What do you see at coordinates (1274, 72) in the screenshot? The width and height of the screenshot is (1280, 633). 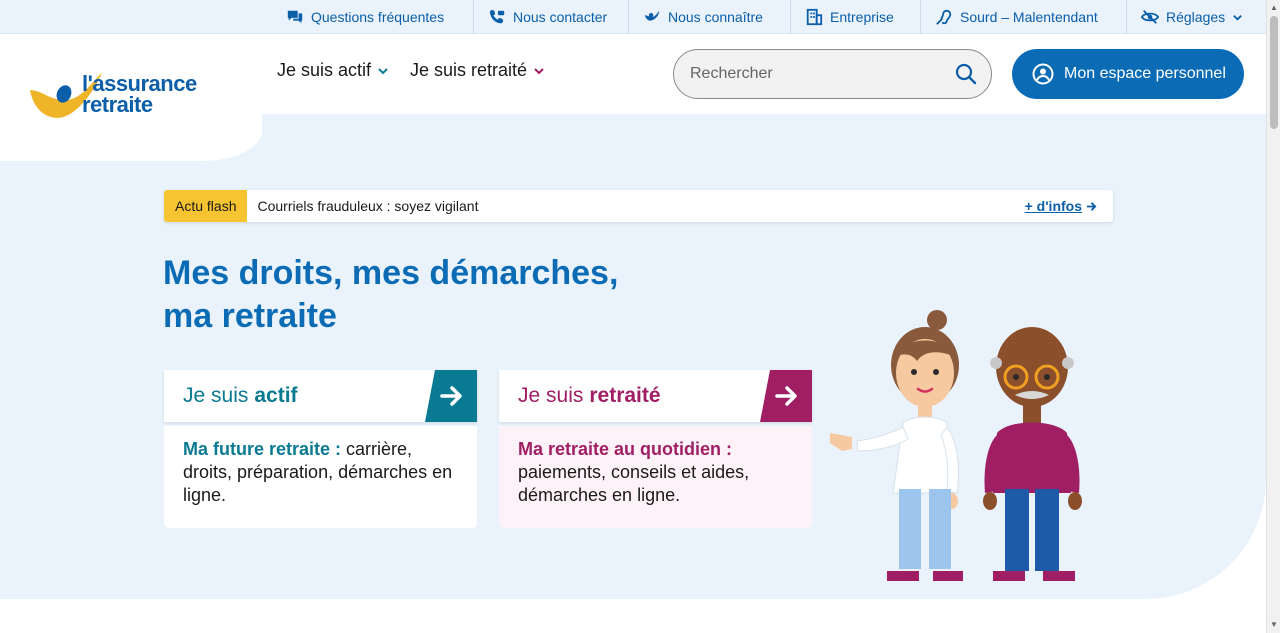 I see `scrollbar-thumb` at bounding box center [1274, 72].